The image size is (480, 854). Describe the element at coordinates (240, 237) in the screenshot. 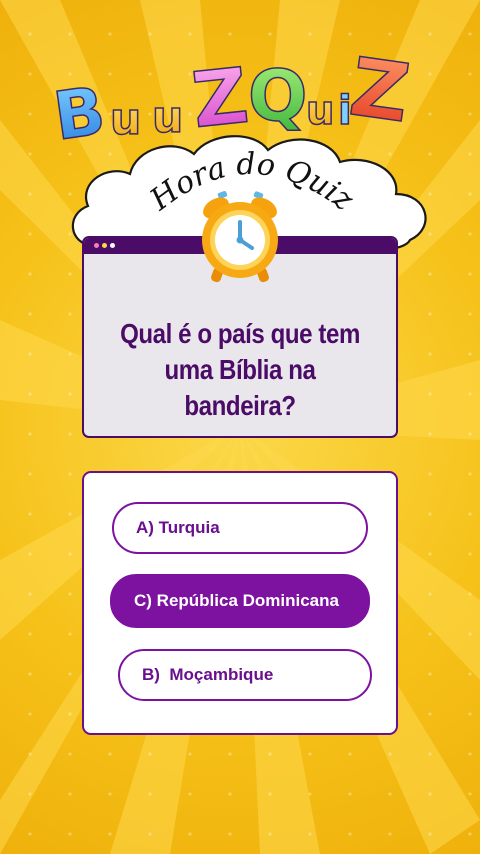

I see `alarm-clock-icon` at that location.